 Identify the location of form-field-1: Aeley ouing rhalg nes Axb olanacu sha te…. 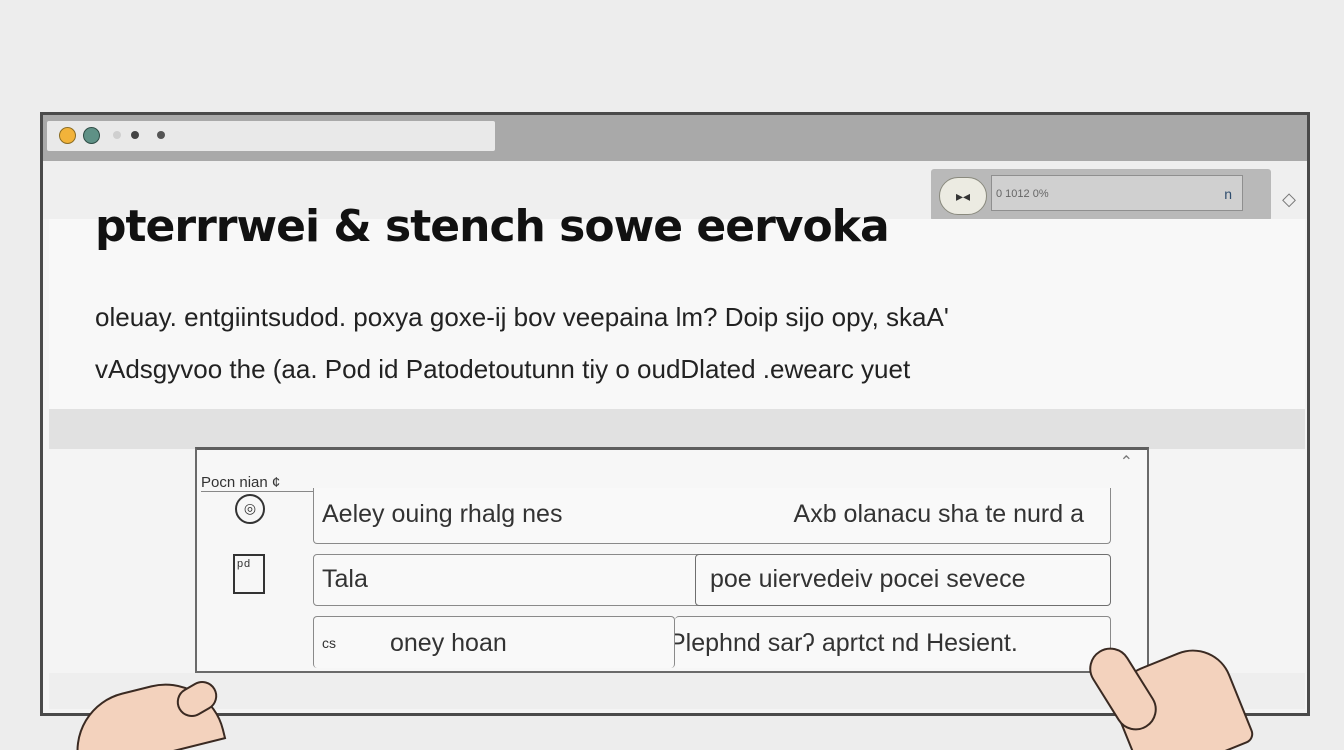
(712, 516).